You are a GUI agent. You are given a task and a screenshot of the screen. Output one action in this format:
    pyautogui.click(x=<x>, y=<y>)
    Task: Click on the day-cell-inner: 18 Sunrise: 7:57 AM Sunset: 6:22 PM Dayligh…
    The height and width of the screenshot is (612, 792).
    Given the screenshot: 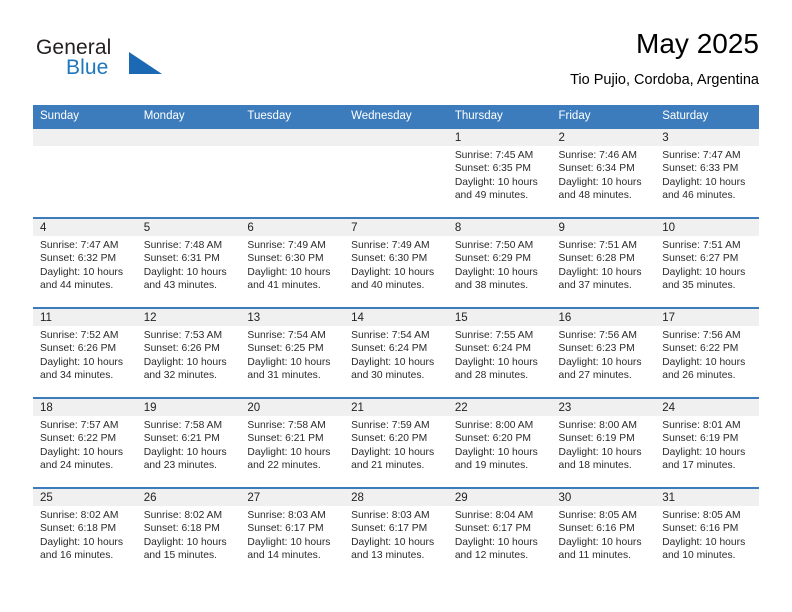 What is the action you would take?
    pyautogui.click(x=85, y=443)
    